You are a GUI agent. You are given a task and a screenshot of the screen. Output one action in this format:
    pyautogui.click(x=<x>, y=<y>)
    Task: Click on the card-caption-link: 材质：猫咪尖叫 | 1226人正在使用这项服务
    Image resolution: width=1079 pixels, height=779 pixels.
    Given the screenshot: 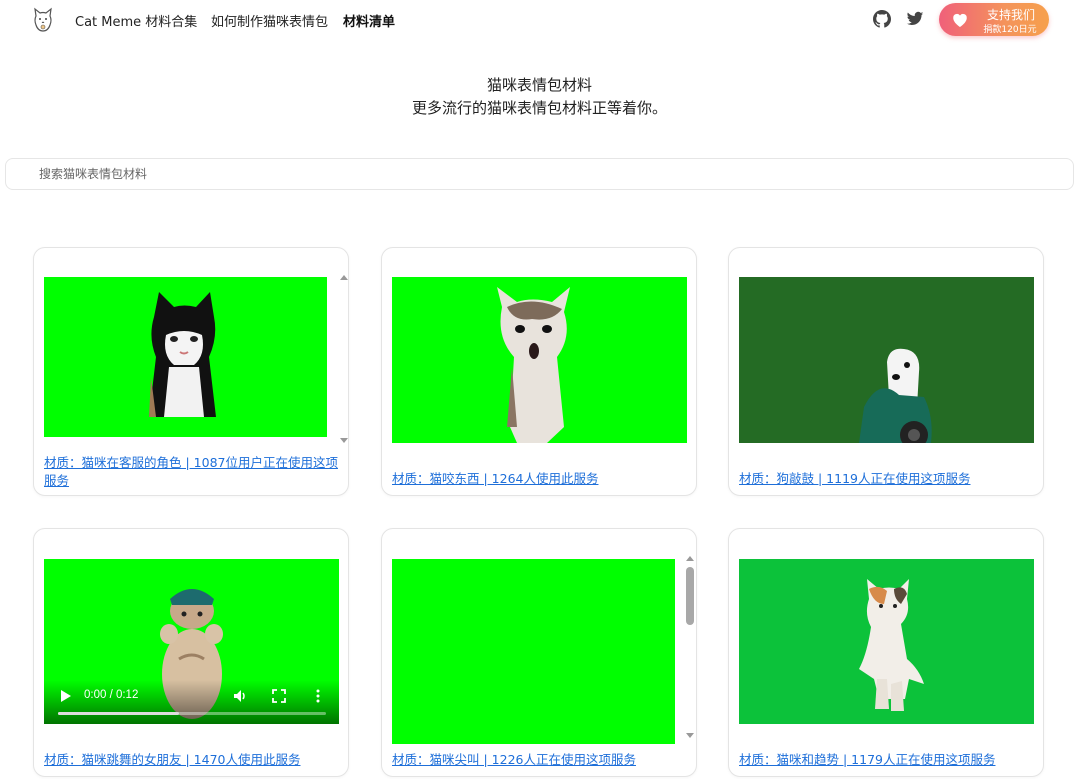 What is the action you would take?
    pyautogui.click(x=542, y=760)
    